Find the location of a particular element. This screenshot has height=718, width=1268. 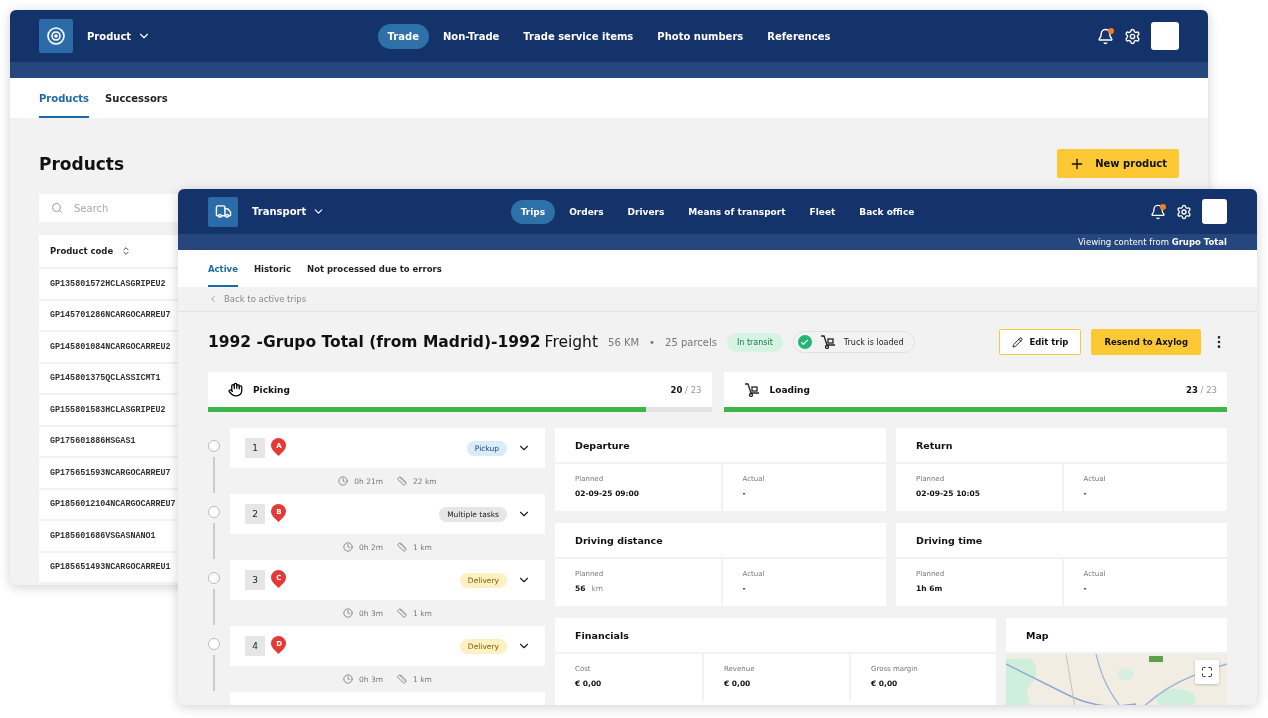

wheel-logo-icon is located at coordinates (56, 36).